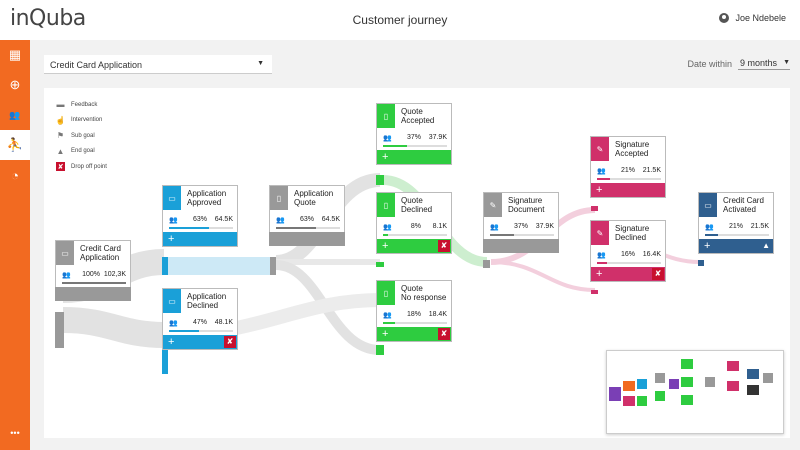 This screenshot has height=450, width=800. I want to click on card-count: 21.5K, so click(759, 226).